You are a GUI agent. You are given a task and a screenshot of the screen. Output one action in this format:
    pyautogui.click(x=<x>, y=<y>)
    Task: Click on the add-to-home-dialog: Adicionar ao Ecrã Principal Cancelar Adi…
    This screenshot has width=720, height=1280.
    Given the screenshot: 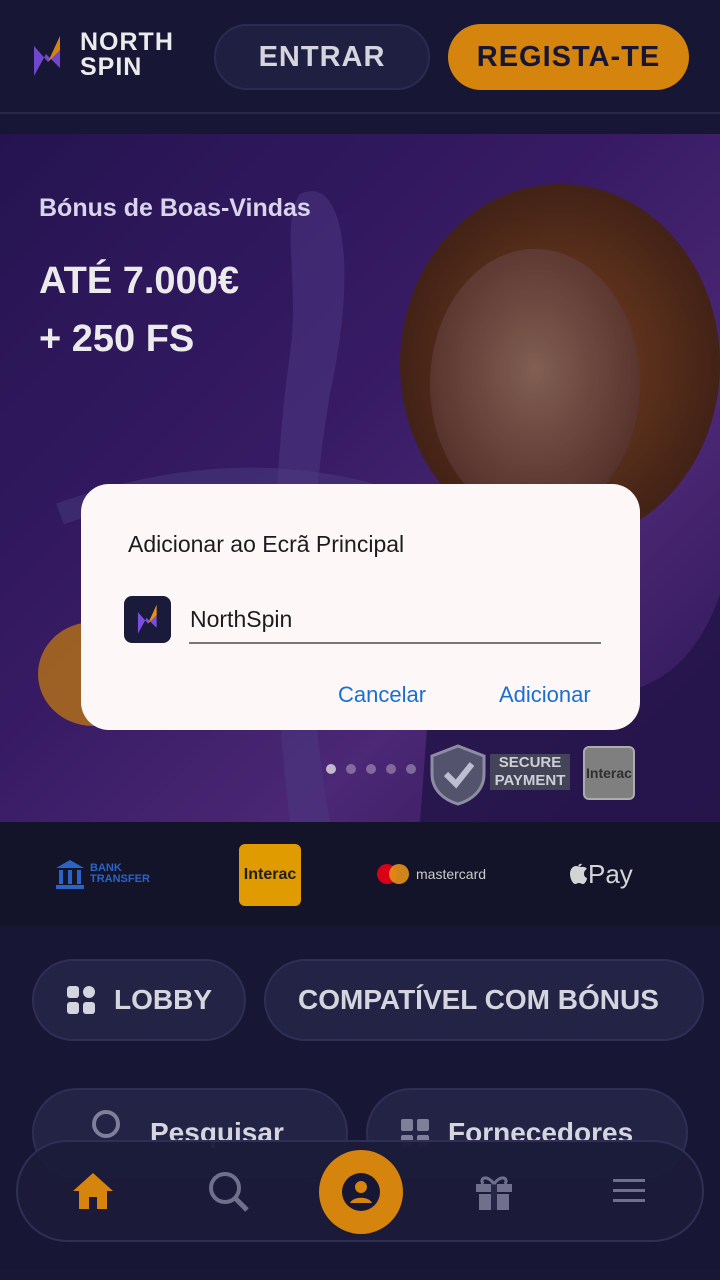 What is the action you would take?
    pyautogui.click(x=360, y=607)
    